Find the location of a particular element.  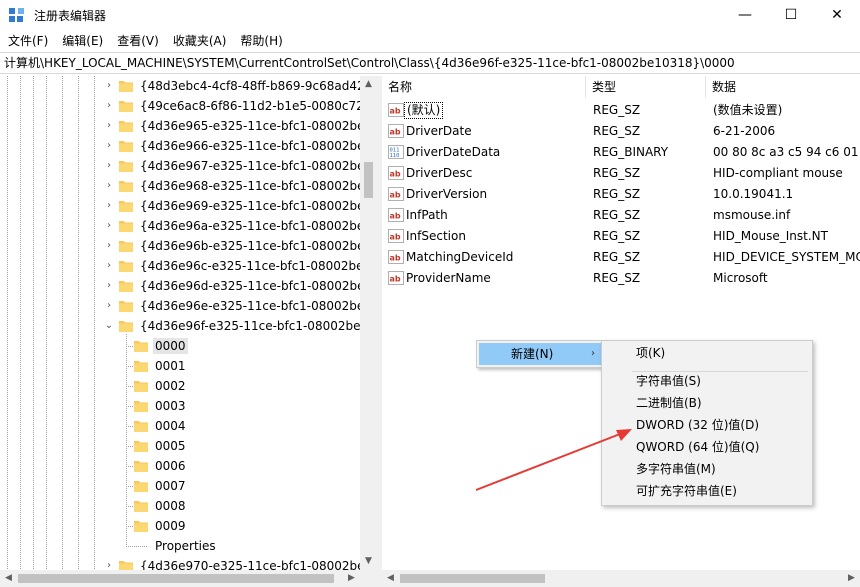

tree-node: › {49ce6ac8-6f86-11d2-b1e5-0080c72e7 is located at coordinates (188, 106).